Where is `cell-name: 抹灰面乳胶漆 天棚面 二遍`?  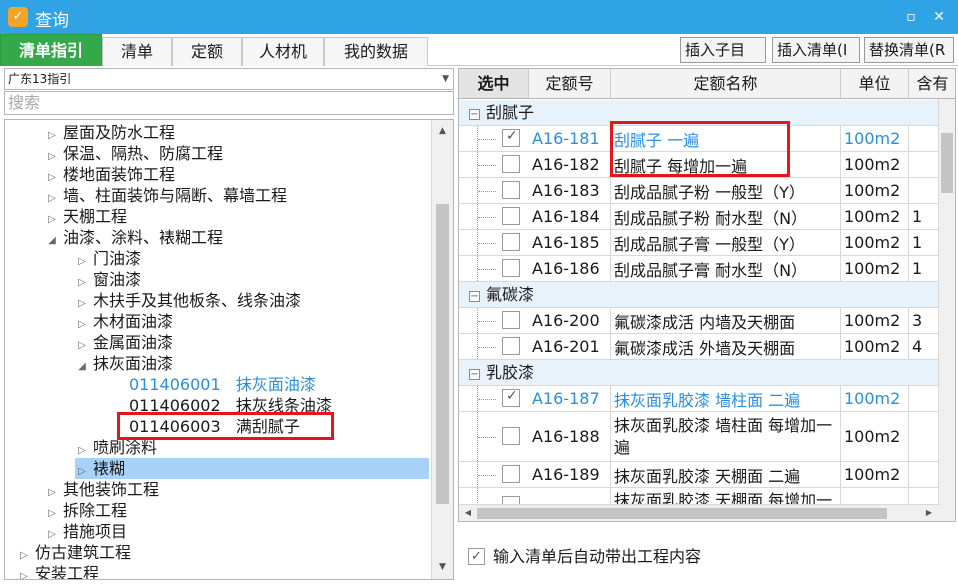 cell-name: 抹灰面乳胶漆 天棚面 二遍 is located at coordinates (726, 474).